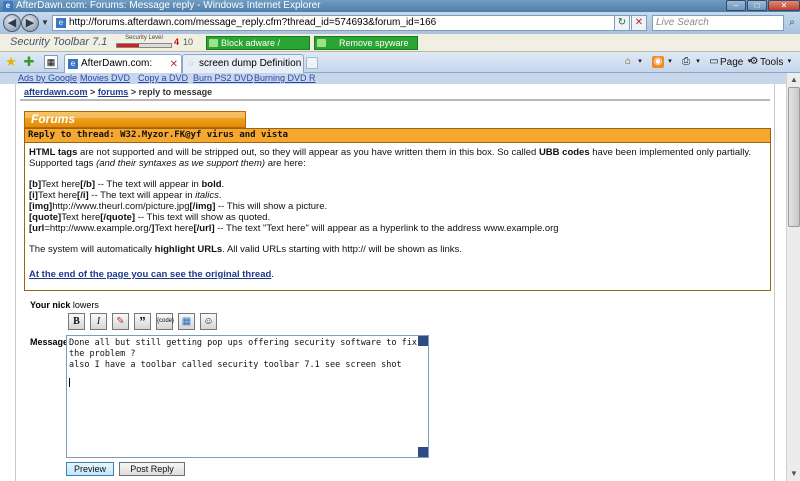 The height and width of the screenshot is (481, 800). I want to click on security-level-max: 10, so click(188, 42).